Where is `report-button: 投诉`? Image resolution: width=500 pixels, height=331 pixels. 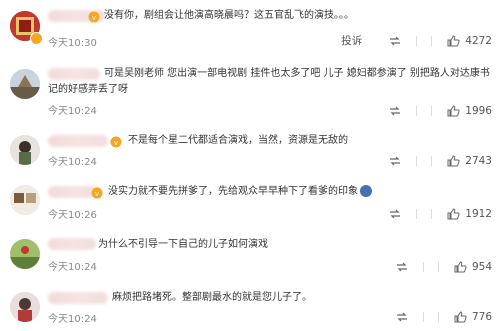
report-button: 投诉 is located at coordinates (351, 40).